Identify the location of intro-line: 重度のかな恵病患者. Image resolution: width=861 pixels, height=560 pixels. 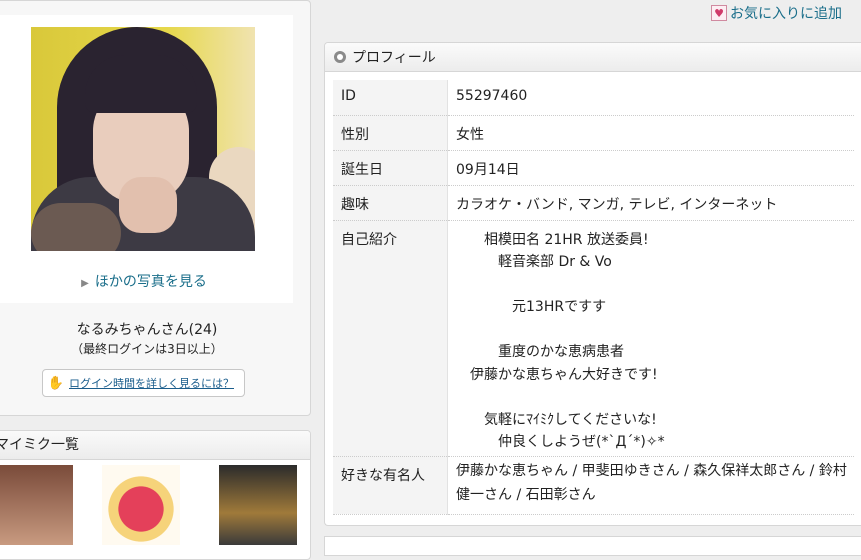
(540, 352).